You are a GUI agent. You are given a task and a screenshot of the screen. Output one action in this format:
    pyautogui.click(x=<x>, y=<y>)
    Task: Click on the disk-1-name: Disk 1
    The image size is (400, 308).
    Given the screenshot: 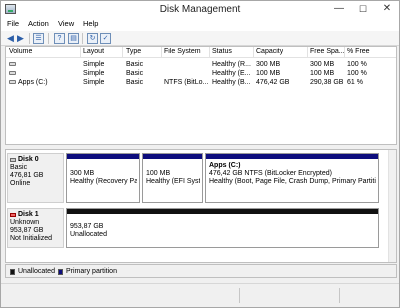 What is the action you would take?
    pyautogui.click(x=35, y=215)
    